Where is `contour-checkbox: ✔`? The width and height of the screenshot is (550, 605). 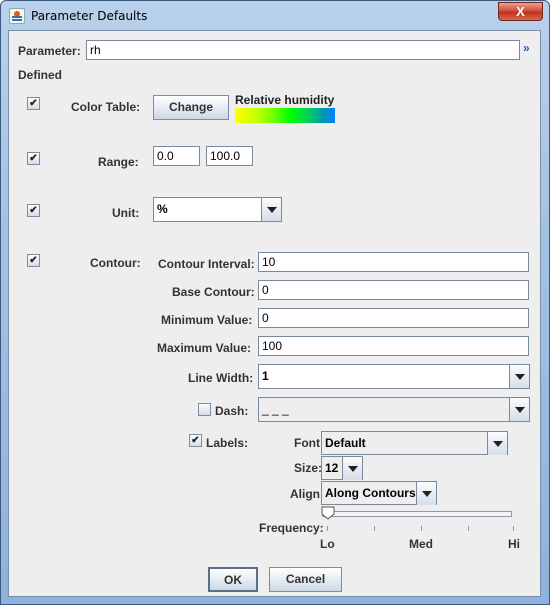
contour-checkbox: ✔ is located at coordinates (33, 260).